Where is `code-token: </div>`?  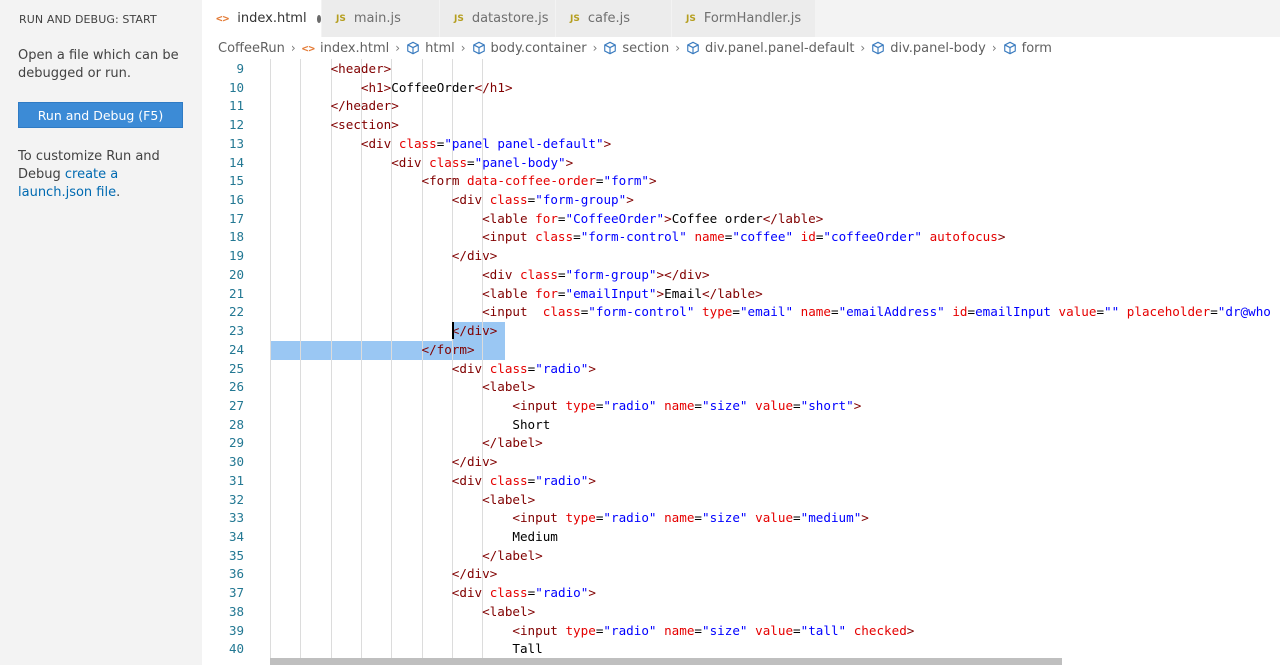 code-token: </div> is located at coordinates (474, 256).